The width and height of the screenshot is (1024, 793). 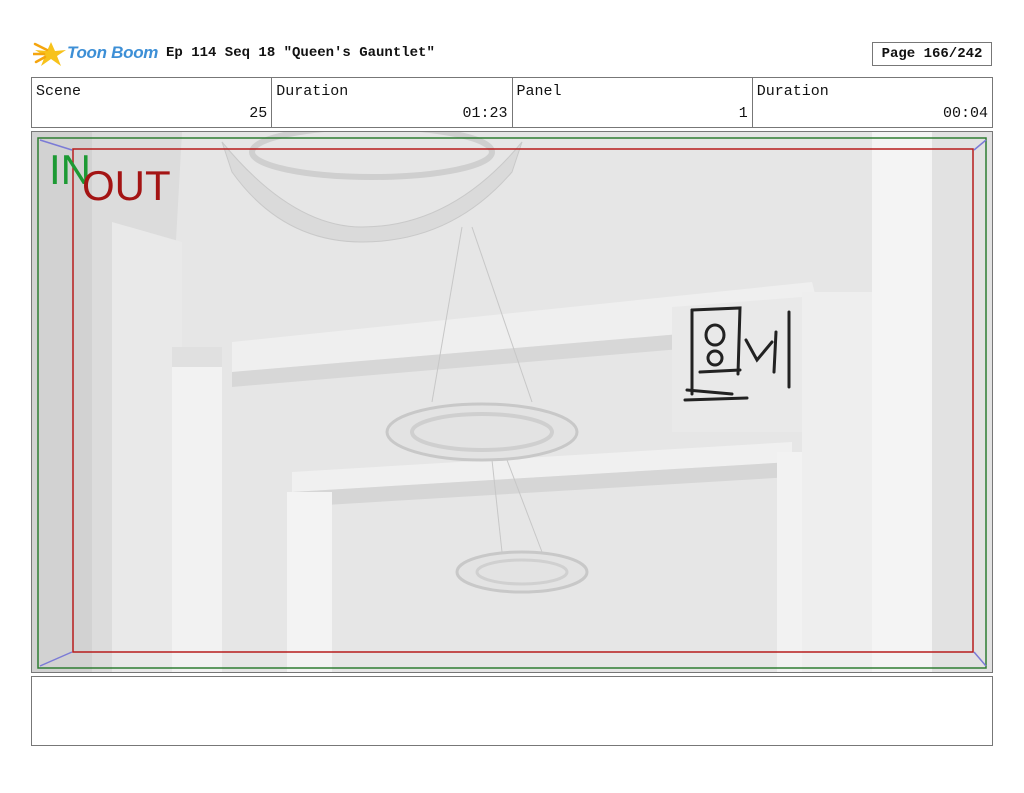 I want to click on panel-duration-cell: Duration 00:04, so click(x=872, y=102).